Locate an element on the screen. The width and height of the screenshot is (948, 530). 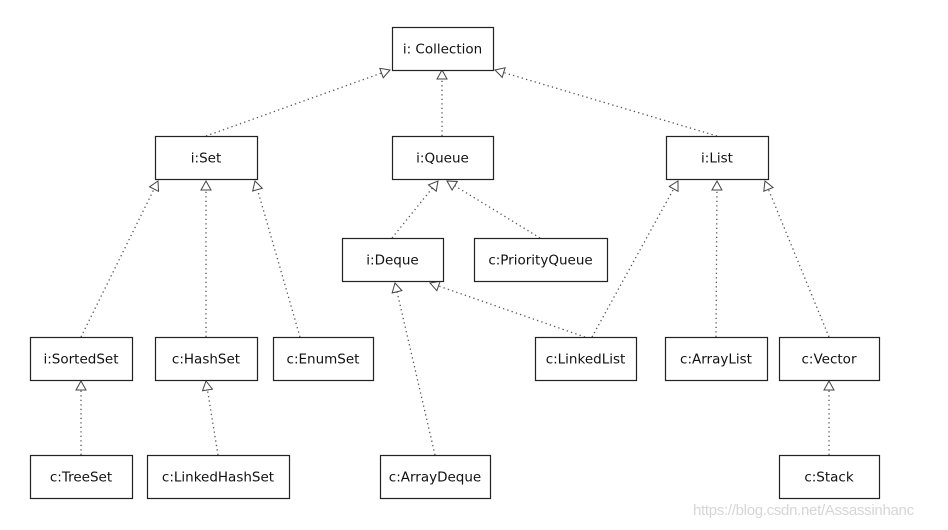
class-box-vector: c:Vector is located at coordinates (829, 359).